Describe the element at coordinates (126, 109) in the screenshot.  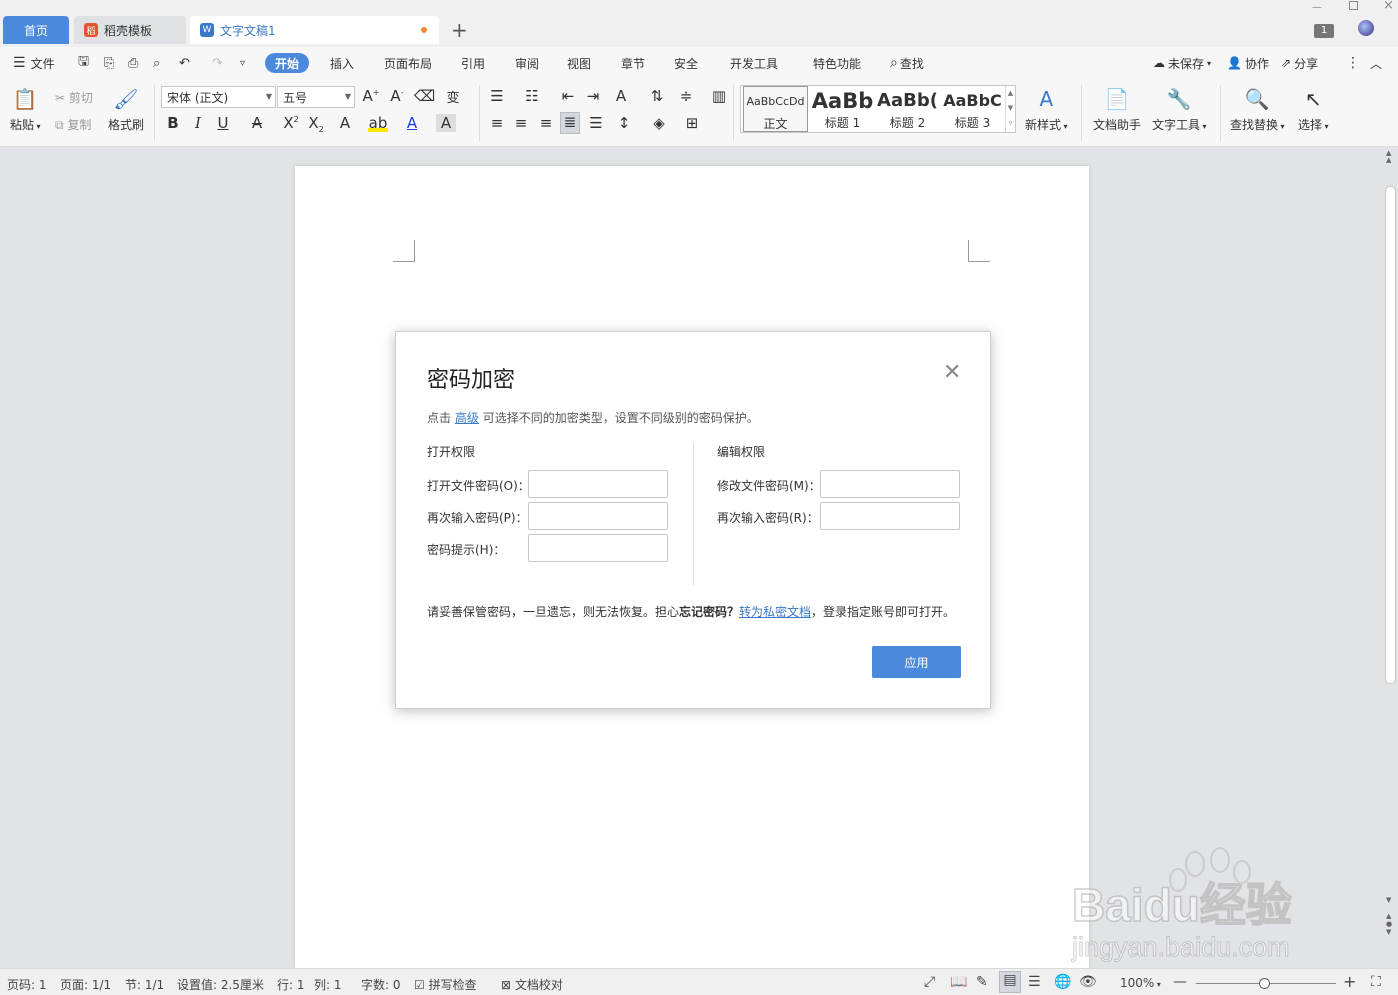
I see `format-painter-button: 🖌 格式刷` at that location.